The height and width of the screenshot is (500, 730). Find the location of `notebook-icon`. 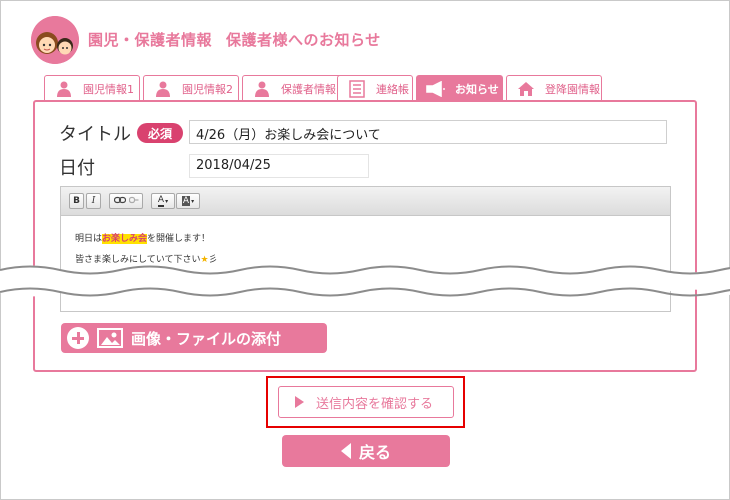

notebook-icon is located at coordinates (357, 88).